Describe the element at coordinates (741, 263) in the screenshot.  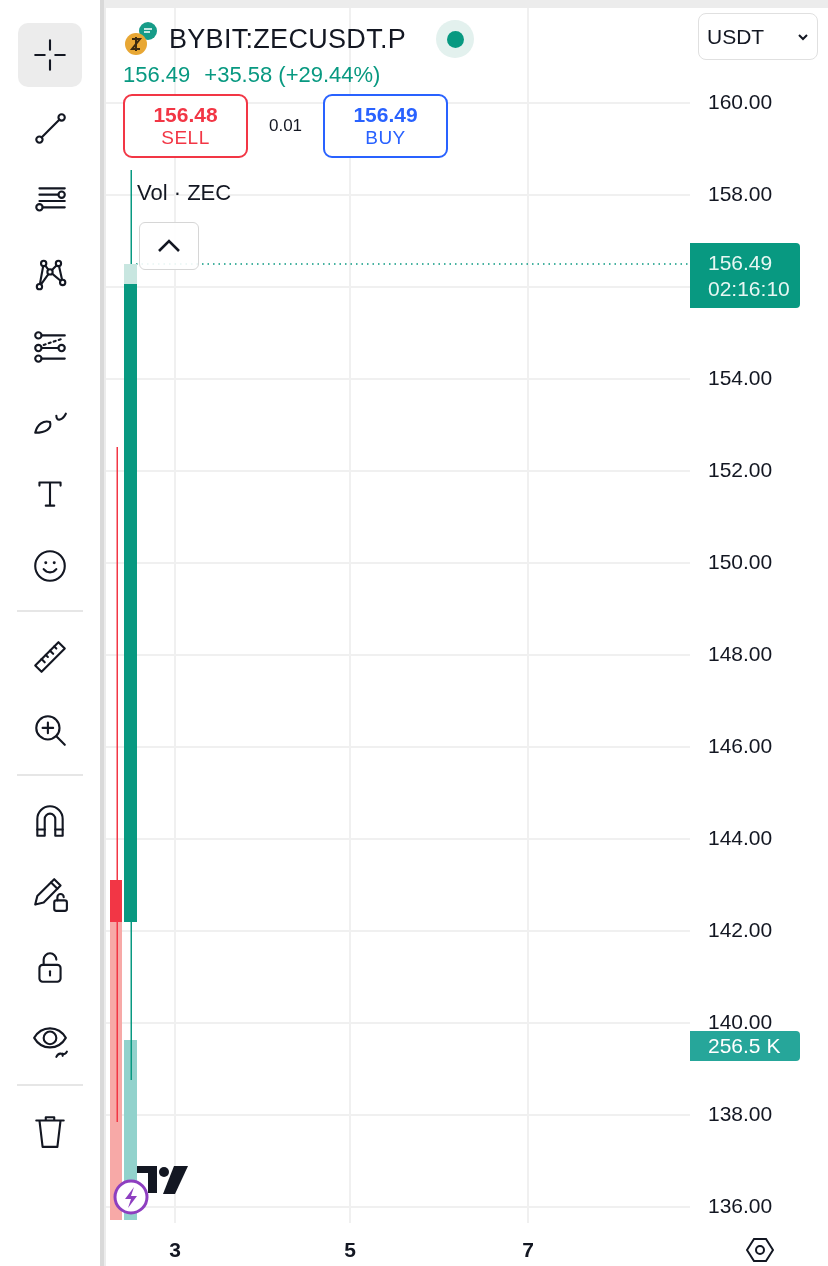
I see `last-price-value: 156.49` at that location.